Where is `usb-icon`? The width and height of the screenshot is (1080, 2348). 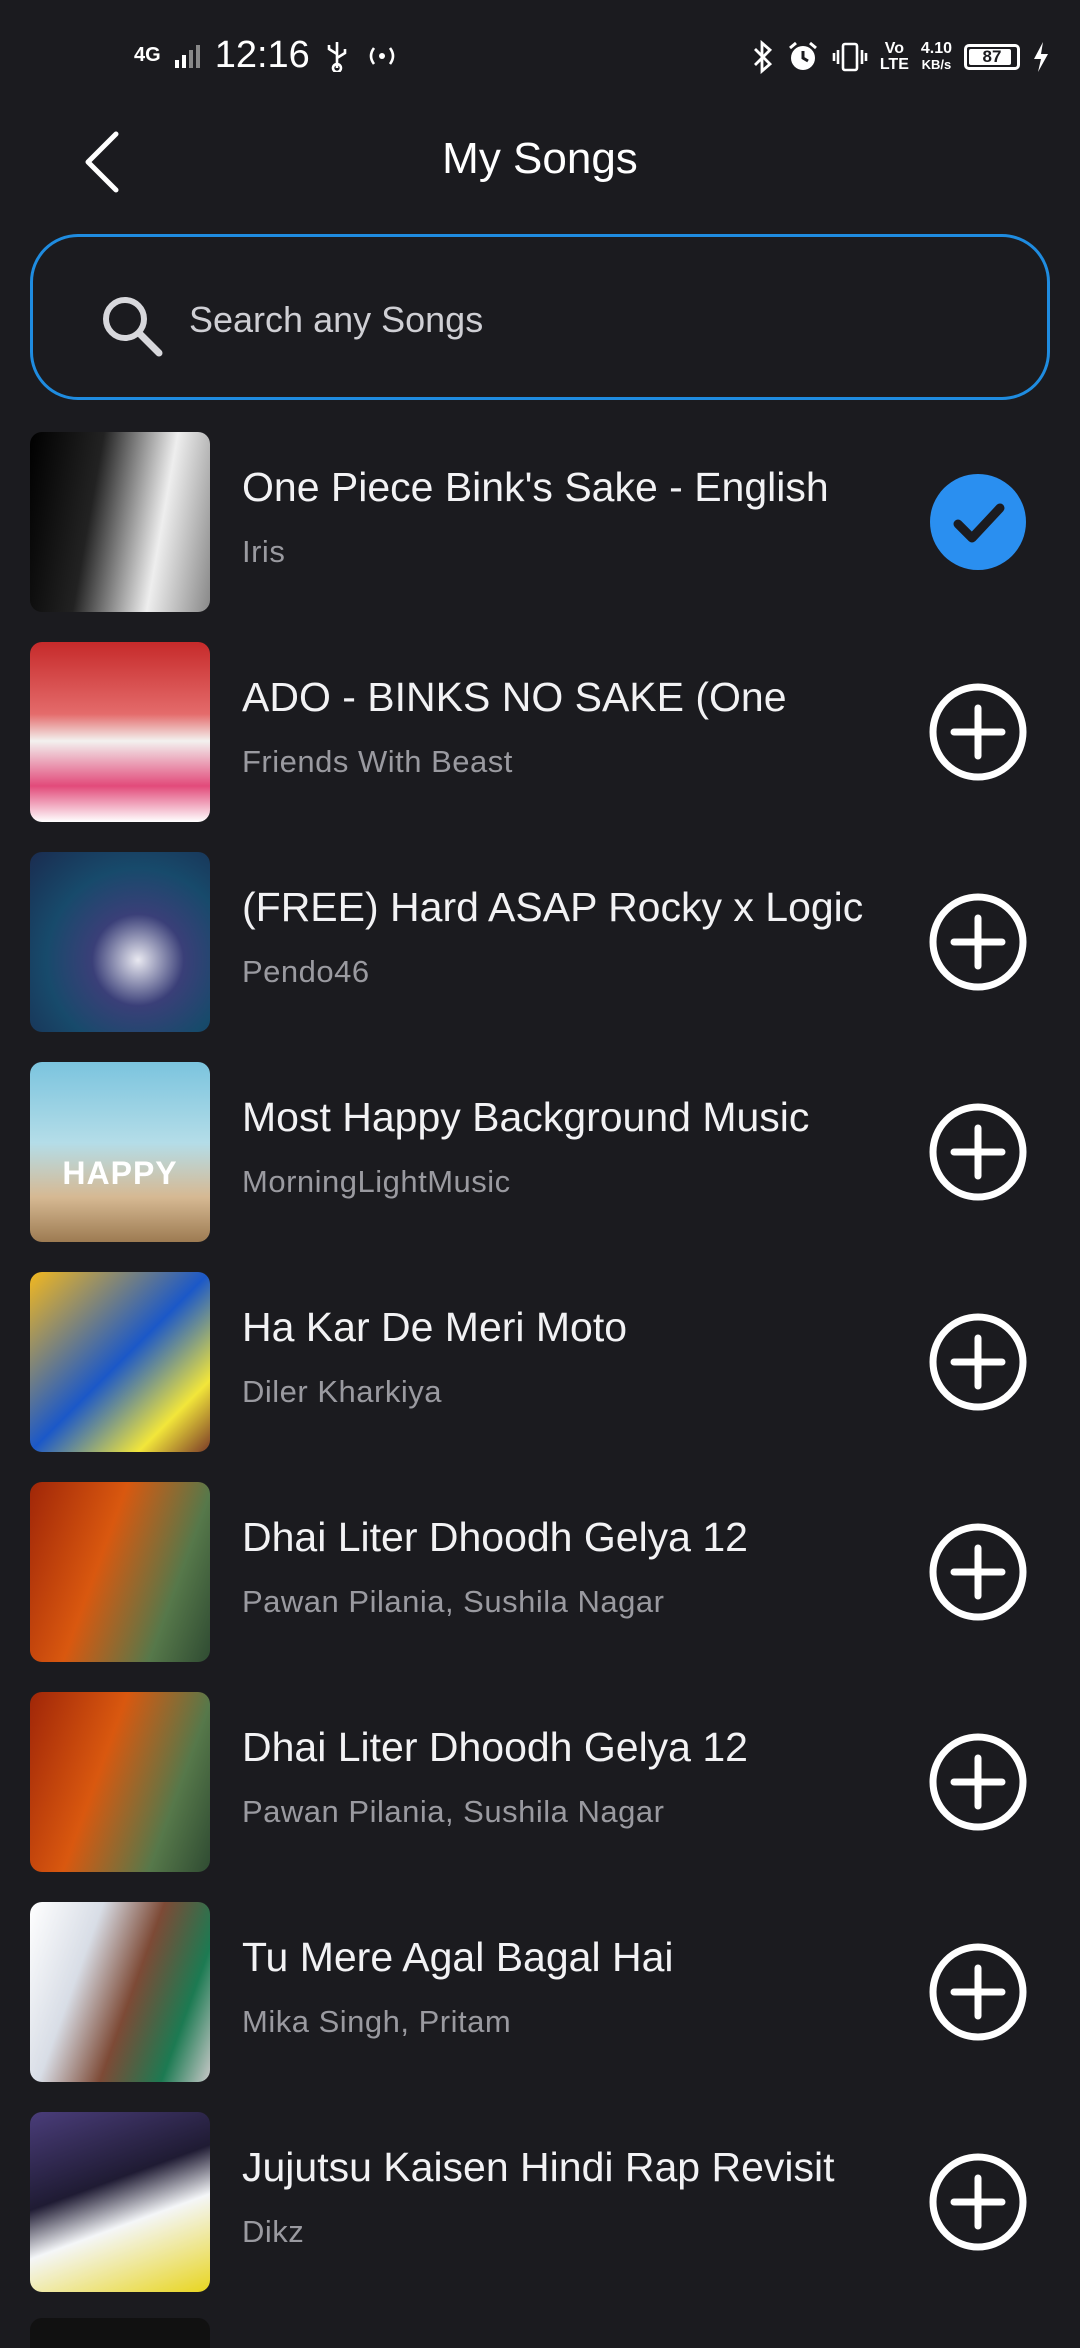
usb-icon is located at coordinates (337, 56).